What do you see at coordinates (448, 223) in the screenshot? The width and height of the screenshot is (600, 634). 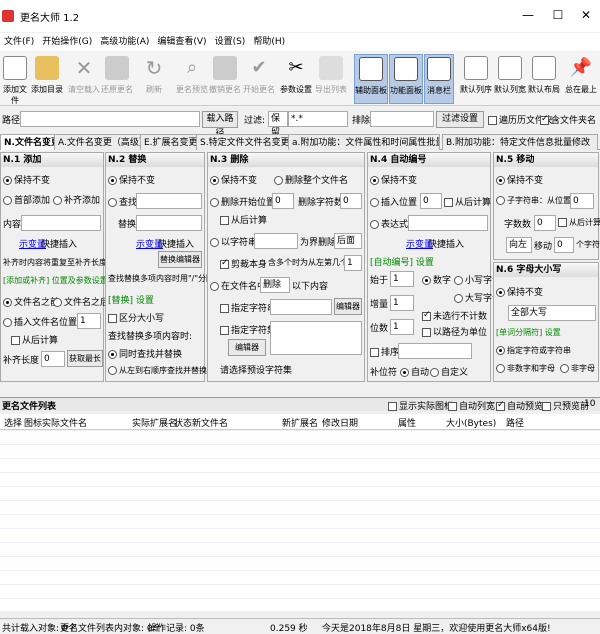 I see `number-expr-input` at bounding box center [448, 223].